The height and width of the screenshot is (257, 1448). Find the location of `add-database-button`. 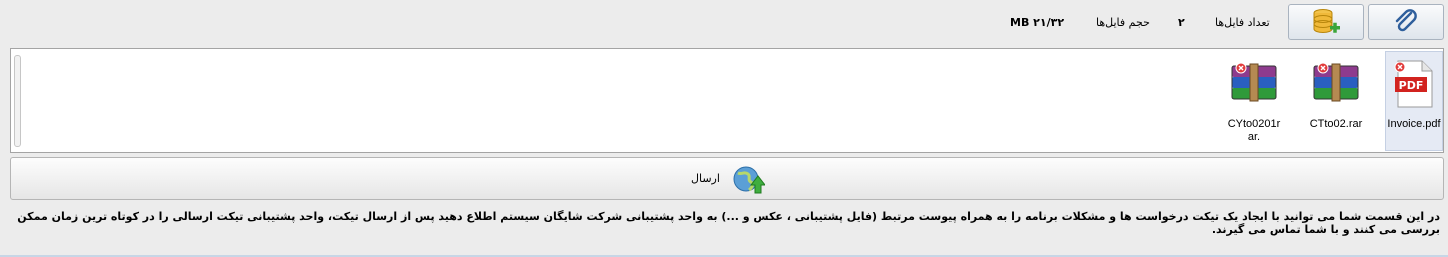

add-database-button is located at coordinates (1326, 22).